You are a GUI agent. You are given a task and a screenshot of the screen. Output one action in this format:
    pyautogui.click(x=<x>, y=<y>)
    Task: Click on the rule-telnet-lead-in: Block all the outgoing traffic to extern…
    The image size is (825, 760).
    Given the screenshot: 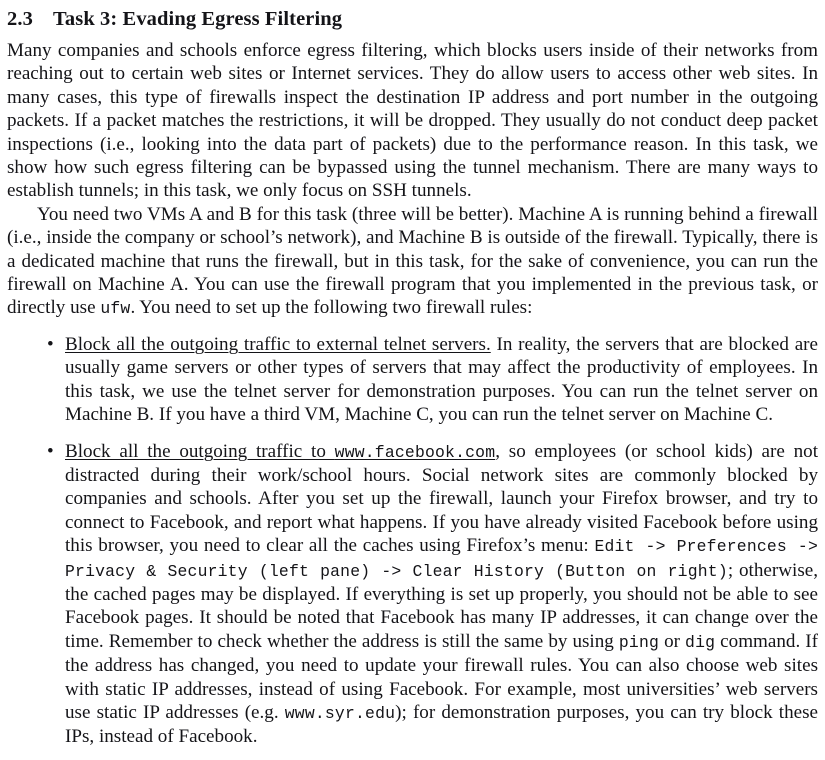 What is the action you would take?
    pyautogui.click(x=278, y=344)
    